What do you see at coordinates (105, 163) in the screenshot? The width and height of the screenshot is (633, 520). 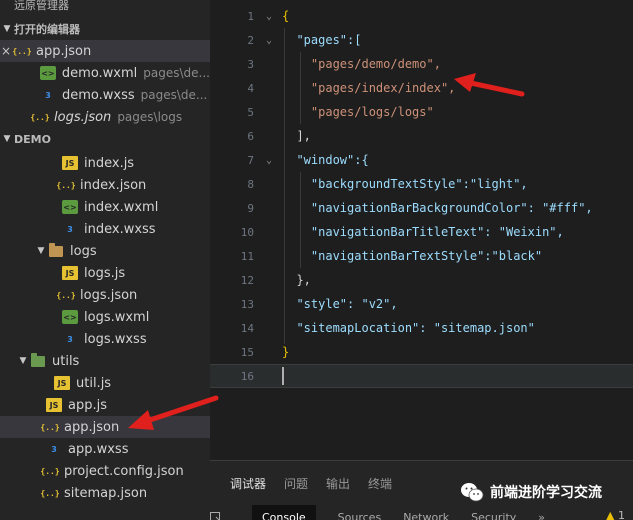 I see `tree-item-index-js: JS index.js` at bounding box center [105, 163].